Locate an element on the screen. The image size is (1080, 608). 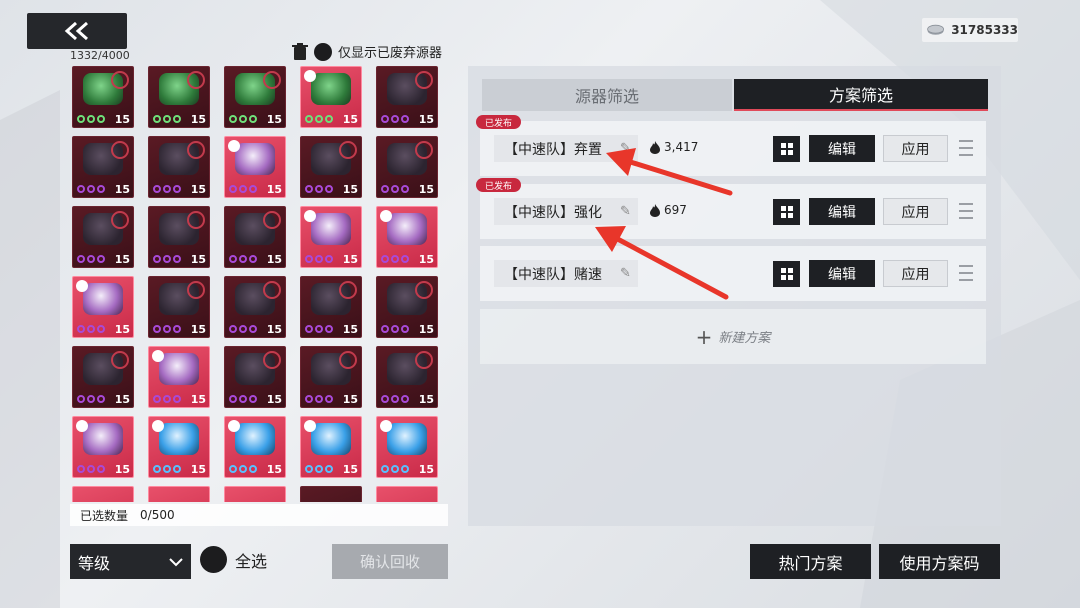
new-plan-button: + 新建方案 is located at coordinates (733, 336).